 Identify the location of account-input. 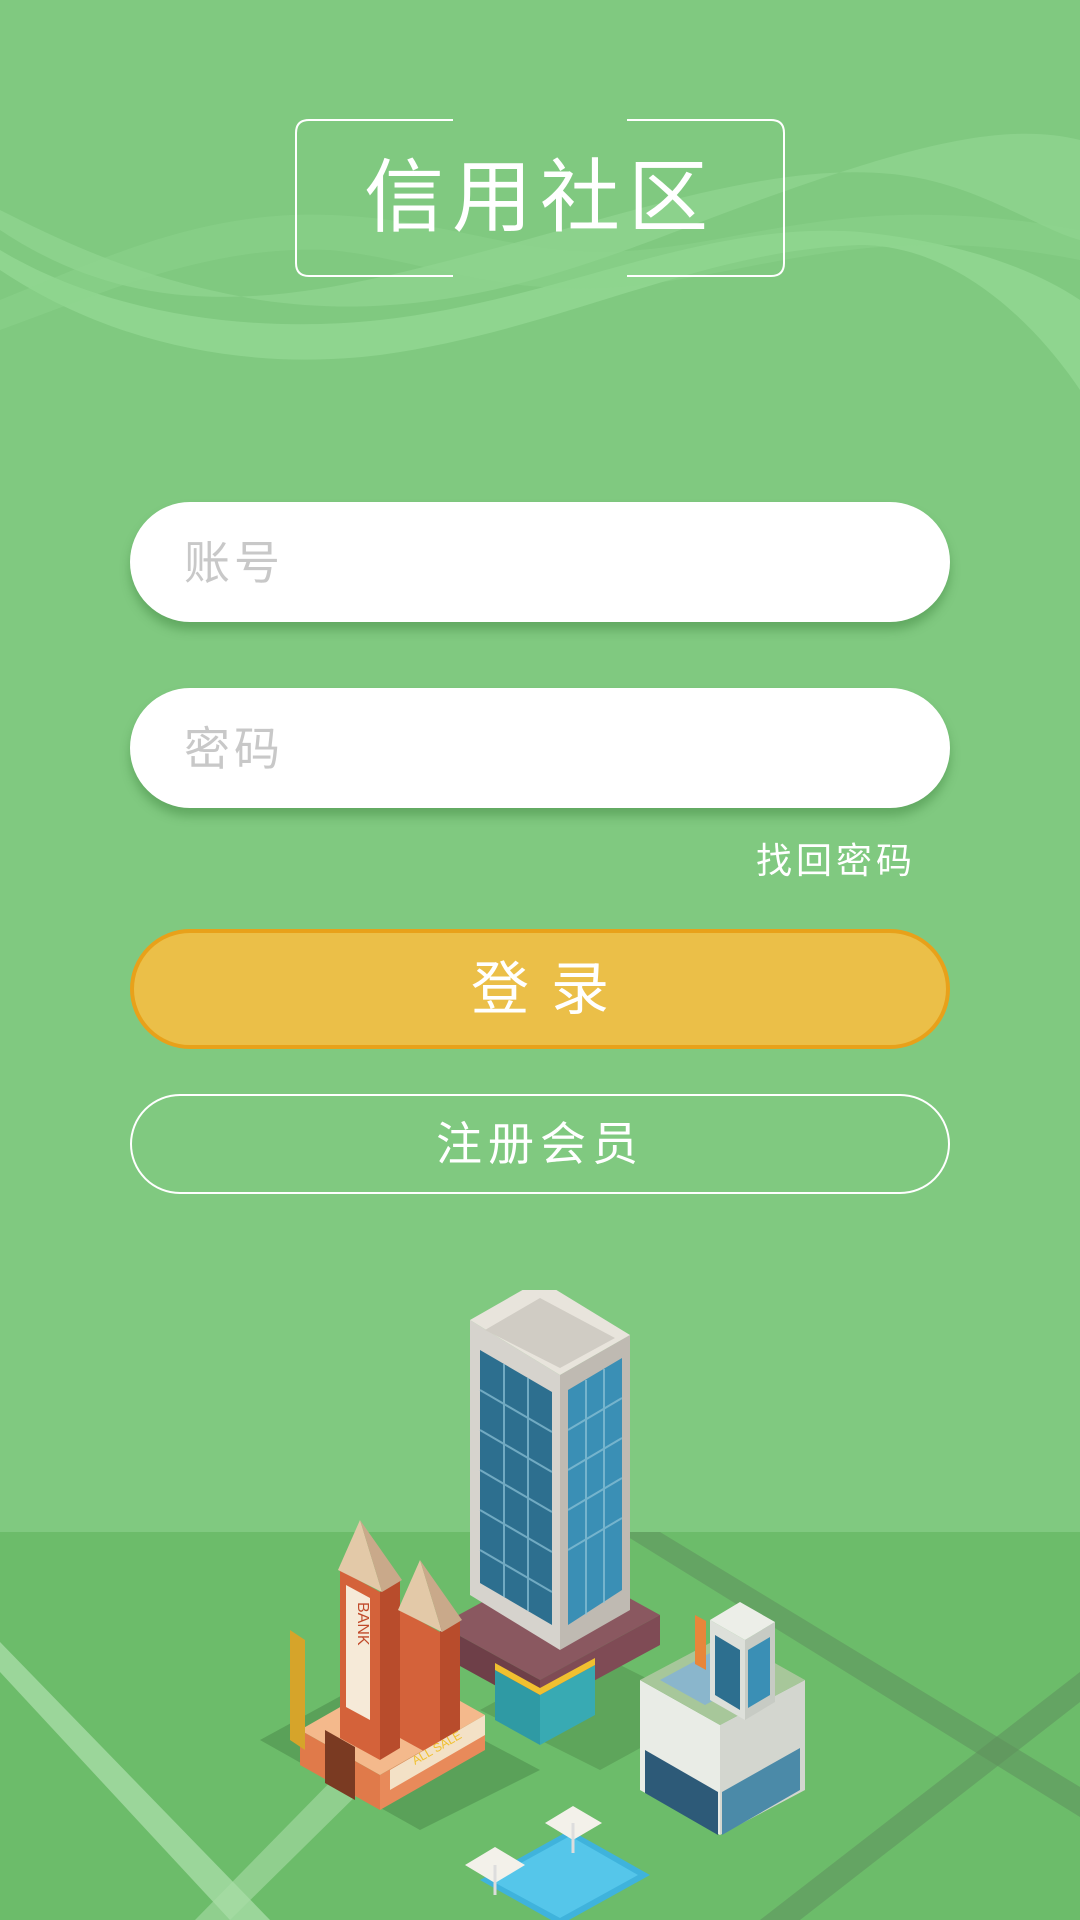
(544, 563).